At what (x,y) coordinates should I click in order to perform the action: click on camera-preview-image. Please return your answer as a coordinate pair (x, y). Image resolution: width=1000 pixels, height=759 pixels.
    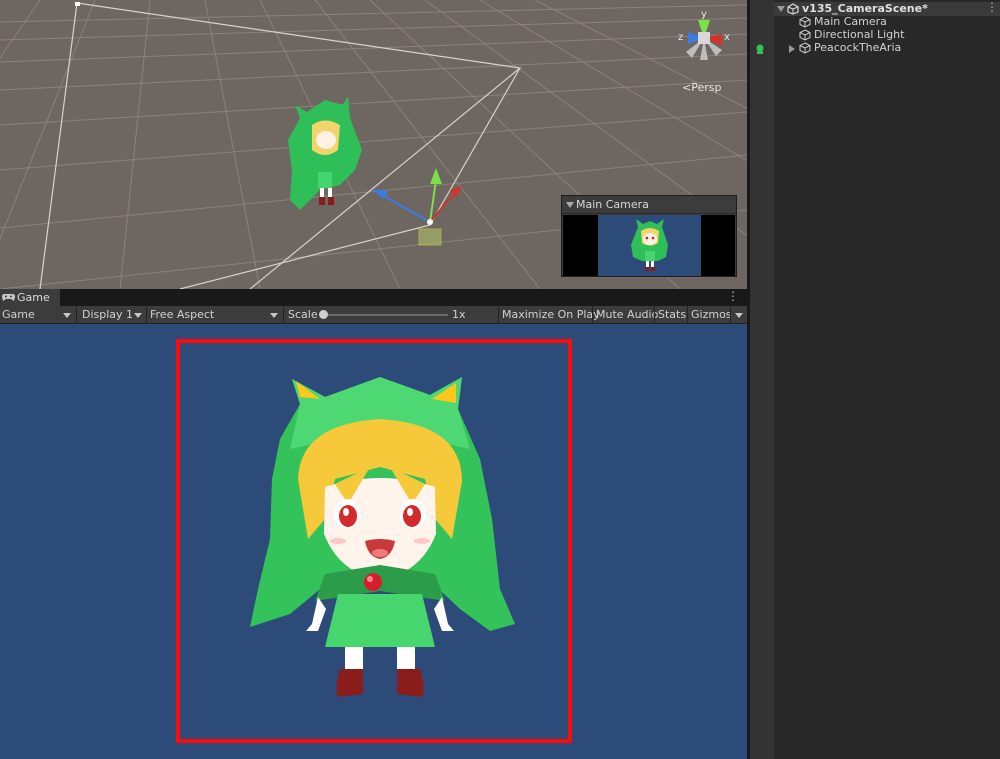
    Looking at the image, I should click on (649, 245).